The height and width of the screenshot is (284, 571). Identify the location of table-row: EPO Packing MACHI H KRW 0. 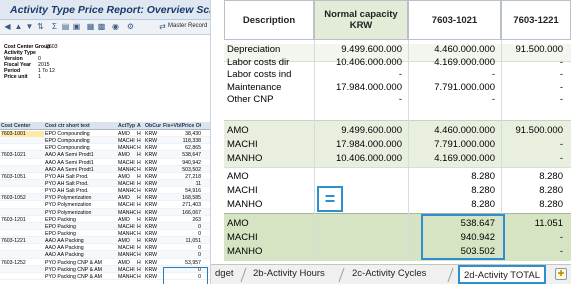
(105, 226).